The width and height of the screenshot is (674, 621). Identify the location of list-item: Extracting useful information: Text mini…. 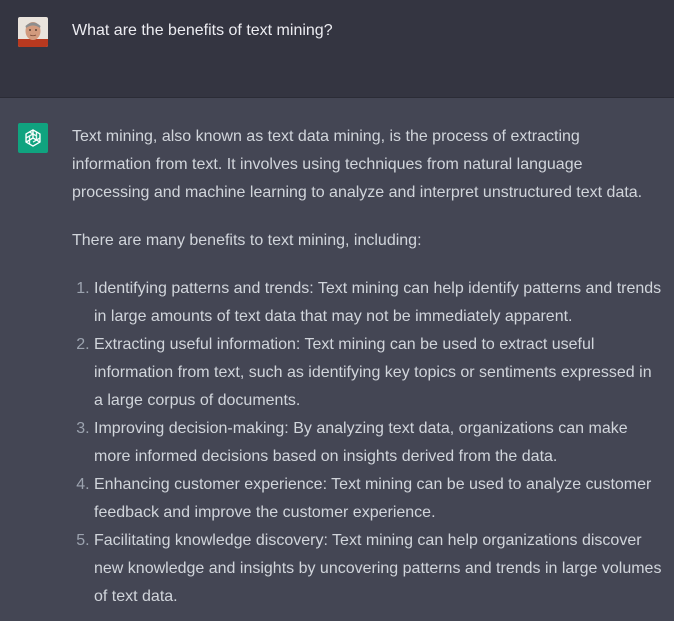
(378, 373).